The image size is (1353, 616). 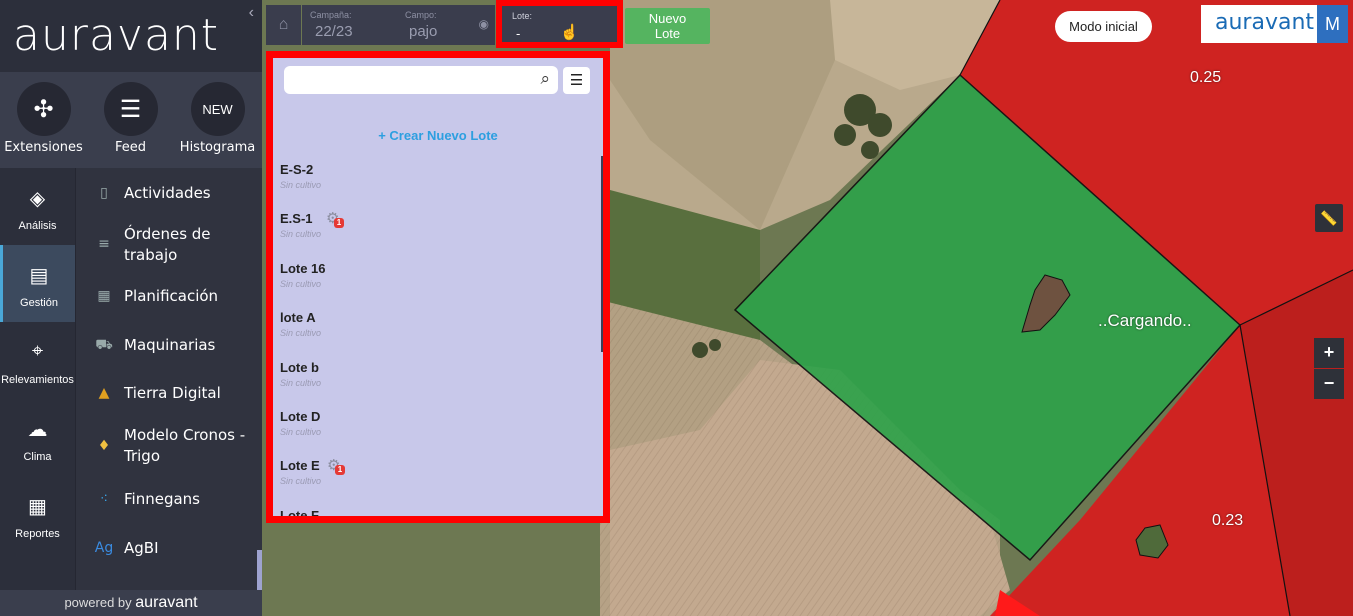 I want to click on pin-icon: ⌖, so click(x=37, y=351).